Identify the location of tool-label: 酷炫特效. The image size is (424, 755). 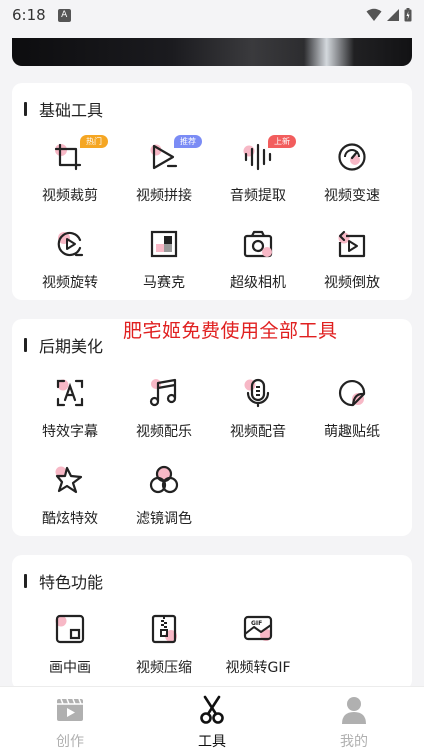
(70, 519).